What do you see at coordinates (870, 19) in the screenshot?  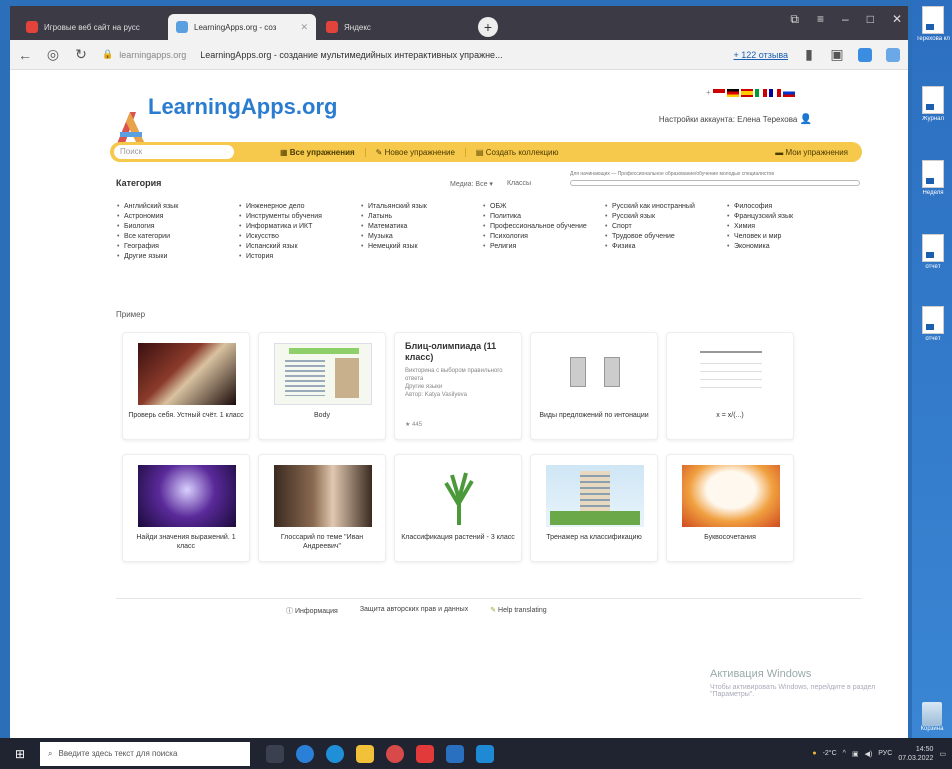 I see `maximize-icon: □` at bounding box center [870, 19].